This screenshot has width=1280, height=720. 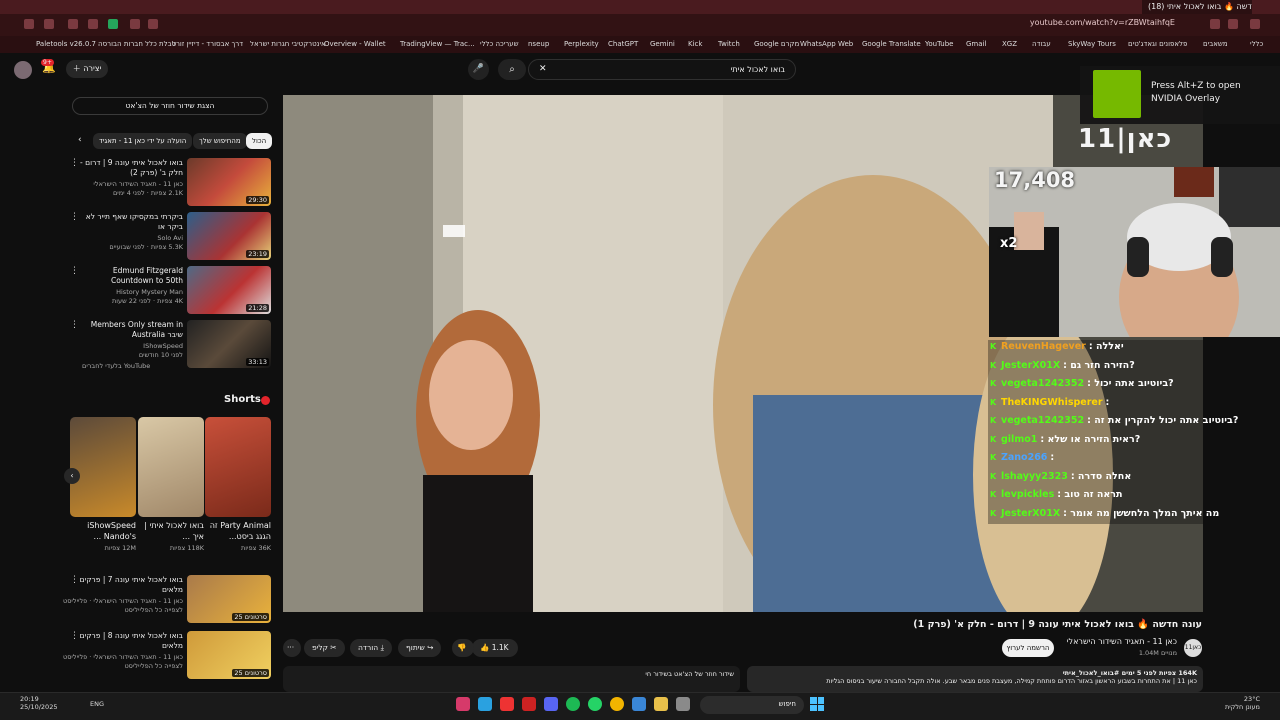 I want to click on bookmark-item: טבלת כלל חברות הבורסה, so click(x=137, y=44).